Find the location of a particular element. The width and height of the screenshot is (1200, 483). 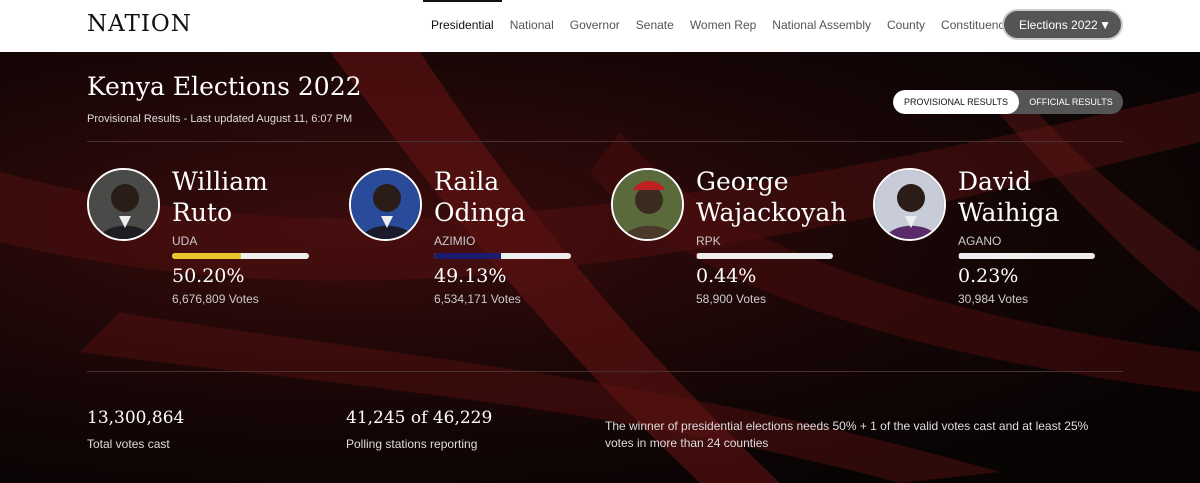

vote-percentage: 0.44% is located at coordinates (726, 276).